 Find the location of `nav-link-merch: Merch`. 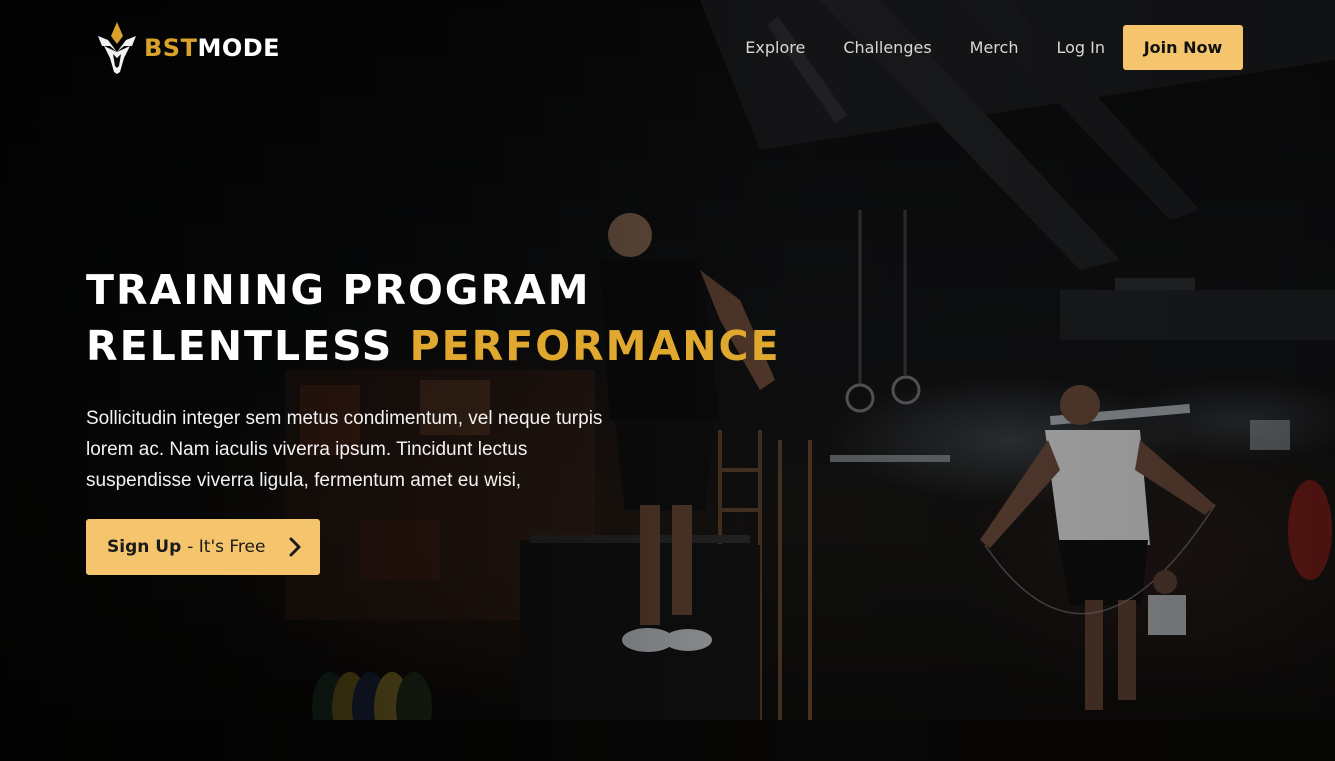

nav-link-merch: Merch is located at coordinates (994, 47).